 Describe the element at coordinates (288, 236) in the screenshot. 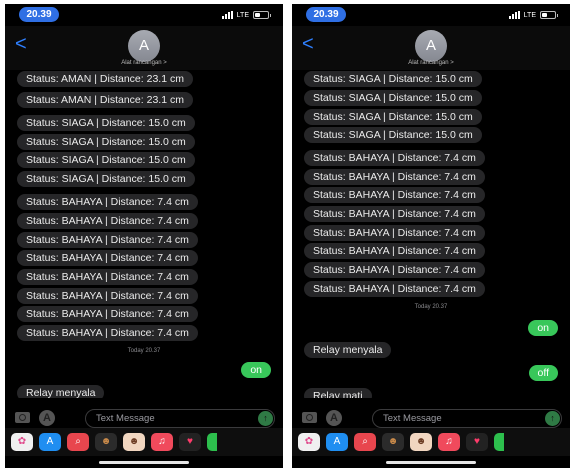

I see `divider` at that location.